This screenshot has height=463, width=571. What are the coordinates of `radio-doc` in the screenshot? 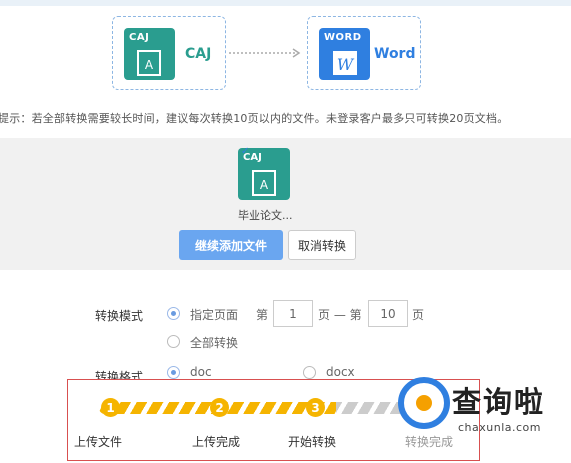 It's located at (173, 372).